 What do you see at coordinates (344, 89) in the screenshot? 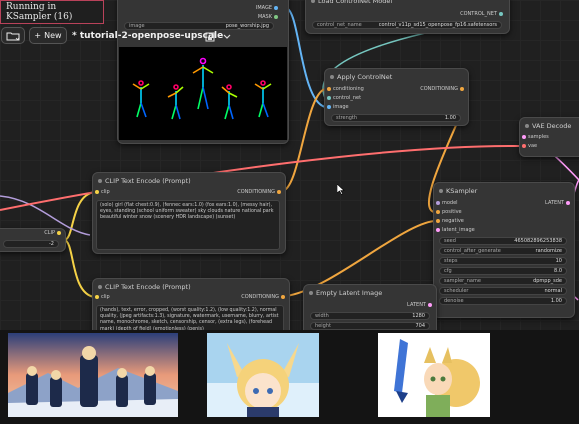
I see `input-conditioning: conditioning` at bounding box center [344, 89].